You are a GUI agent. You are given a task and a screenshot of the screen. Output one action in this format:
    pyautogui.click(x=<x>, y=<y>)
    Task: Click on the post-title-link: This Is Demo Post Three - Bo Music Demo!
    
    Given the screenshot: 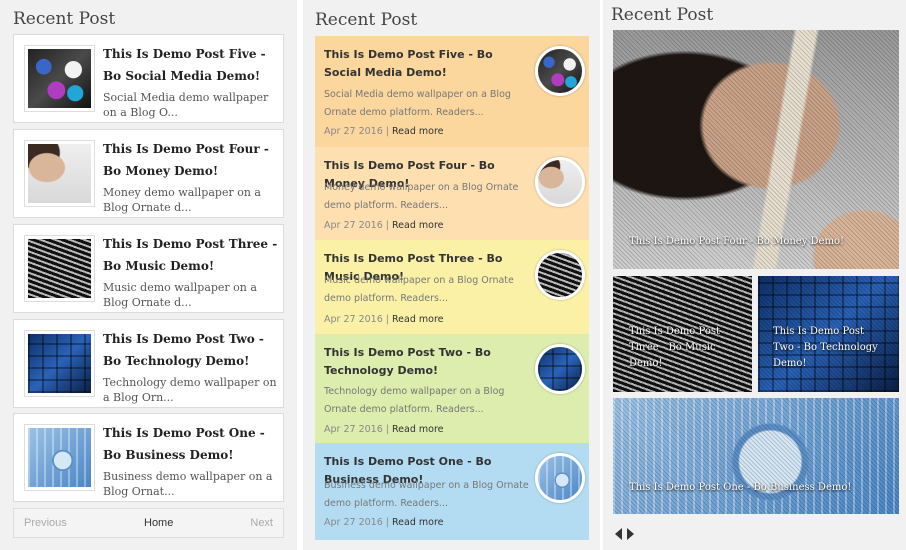 What is the action you would take?
    pyautogui.click(x=190, y=255)
    